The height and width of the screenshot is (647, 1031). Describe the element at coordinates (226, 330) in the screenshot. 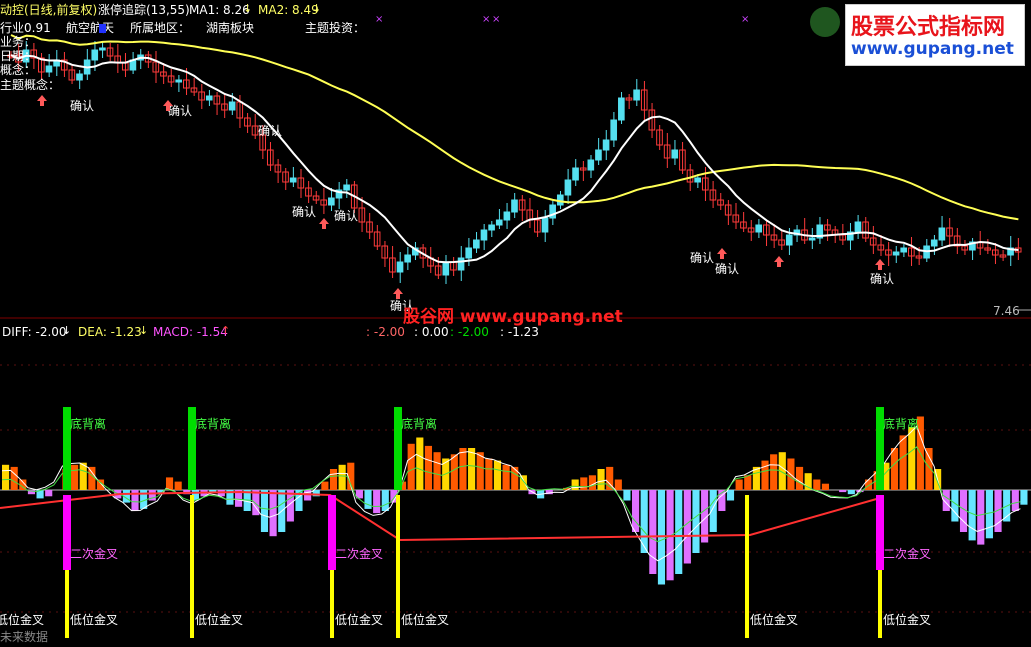

I see `macd-up-arrow-icon: ↑` at that location.